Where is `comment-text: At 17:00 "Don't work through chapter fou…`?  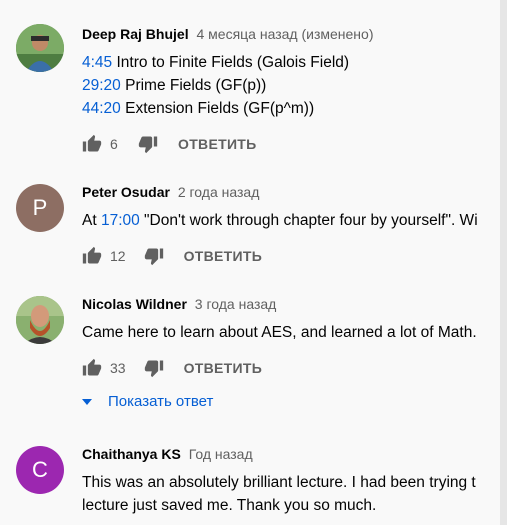 comment-text: At 17:00 "Don't work through chapter fou… is located at coordinates (280, 220).